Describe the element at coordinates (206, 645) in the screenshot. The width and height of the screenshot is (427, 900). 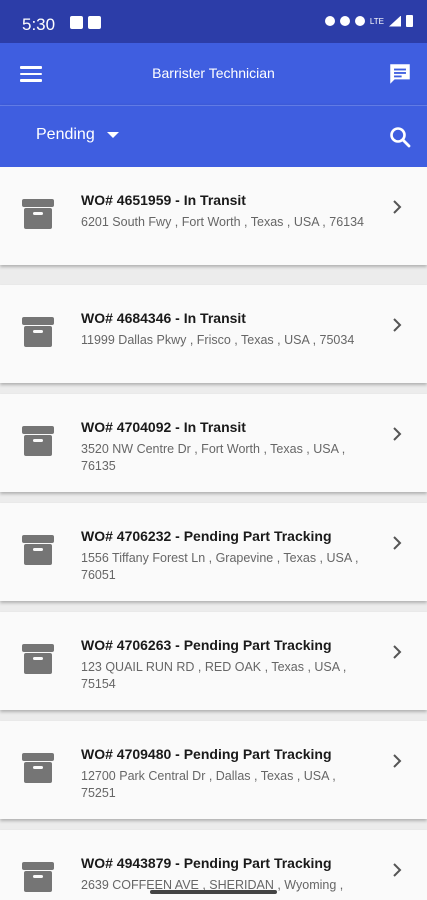
I see `work-order-title: WO# 4706263 - Pending Part Tracking` at that location.